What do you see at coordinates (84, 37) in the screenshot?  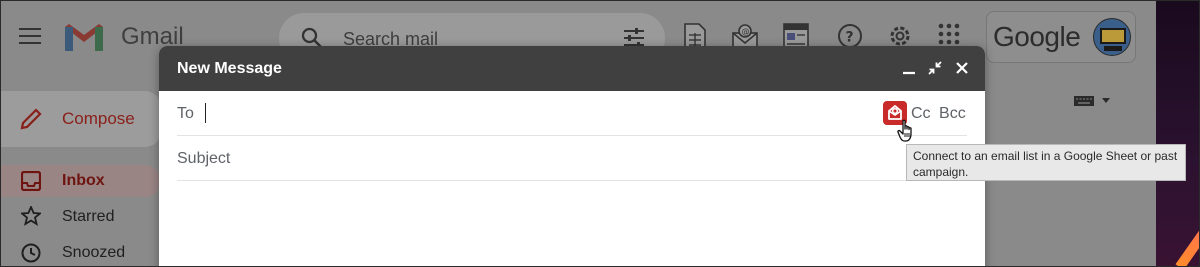 I see `gmail-logo` at bounding box center [84, 37].